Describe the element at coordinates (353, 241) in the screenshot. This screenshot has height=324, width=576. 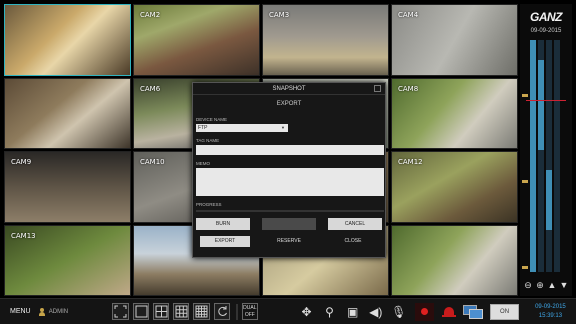
I see `tab-close: CLOSE` at that location.